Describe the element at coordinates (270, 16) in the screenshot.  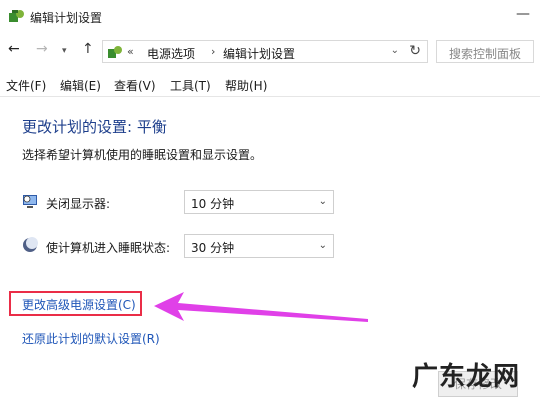
I see `title-bar: 编辑计划设置 —` at that location.